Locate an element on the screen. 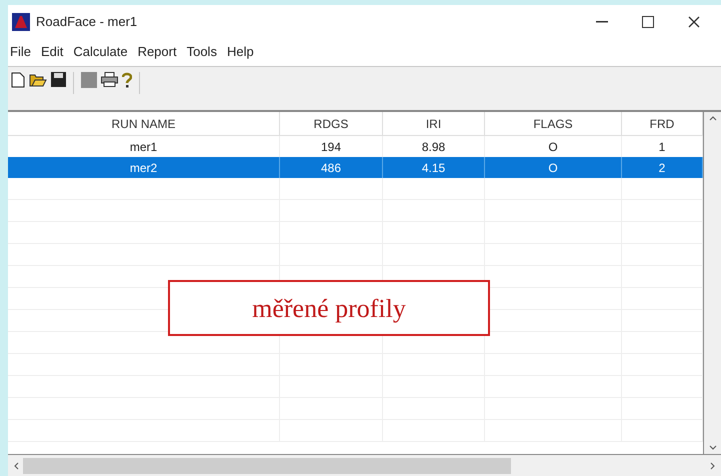  vertical-scrollbar is located at coordinates (712, 283).